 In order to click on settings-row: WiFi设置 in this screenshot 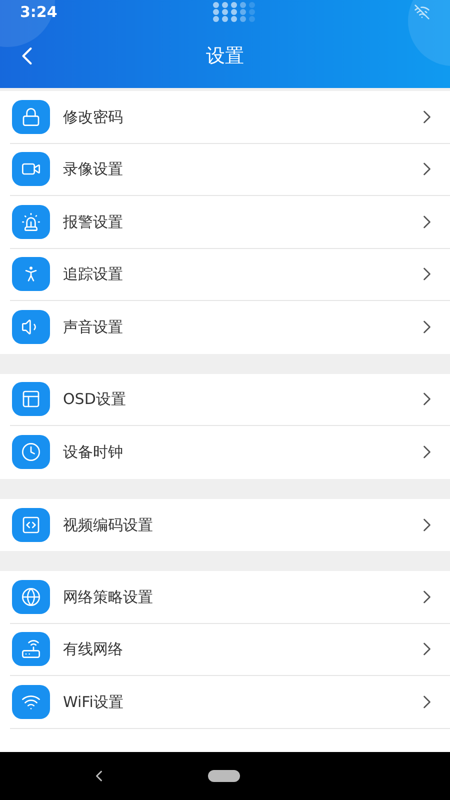, I will do `click(230, 702)`.